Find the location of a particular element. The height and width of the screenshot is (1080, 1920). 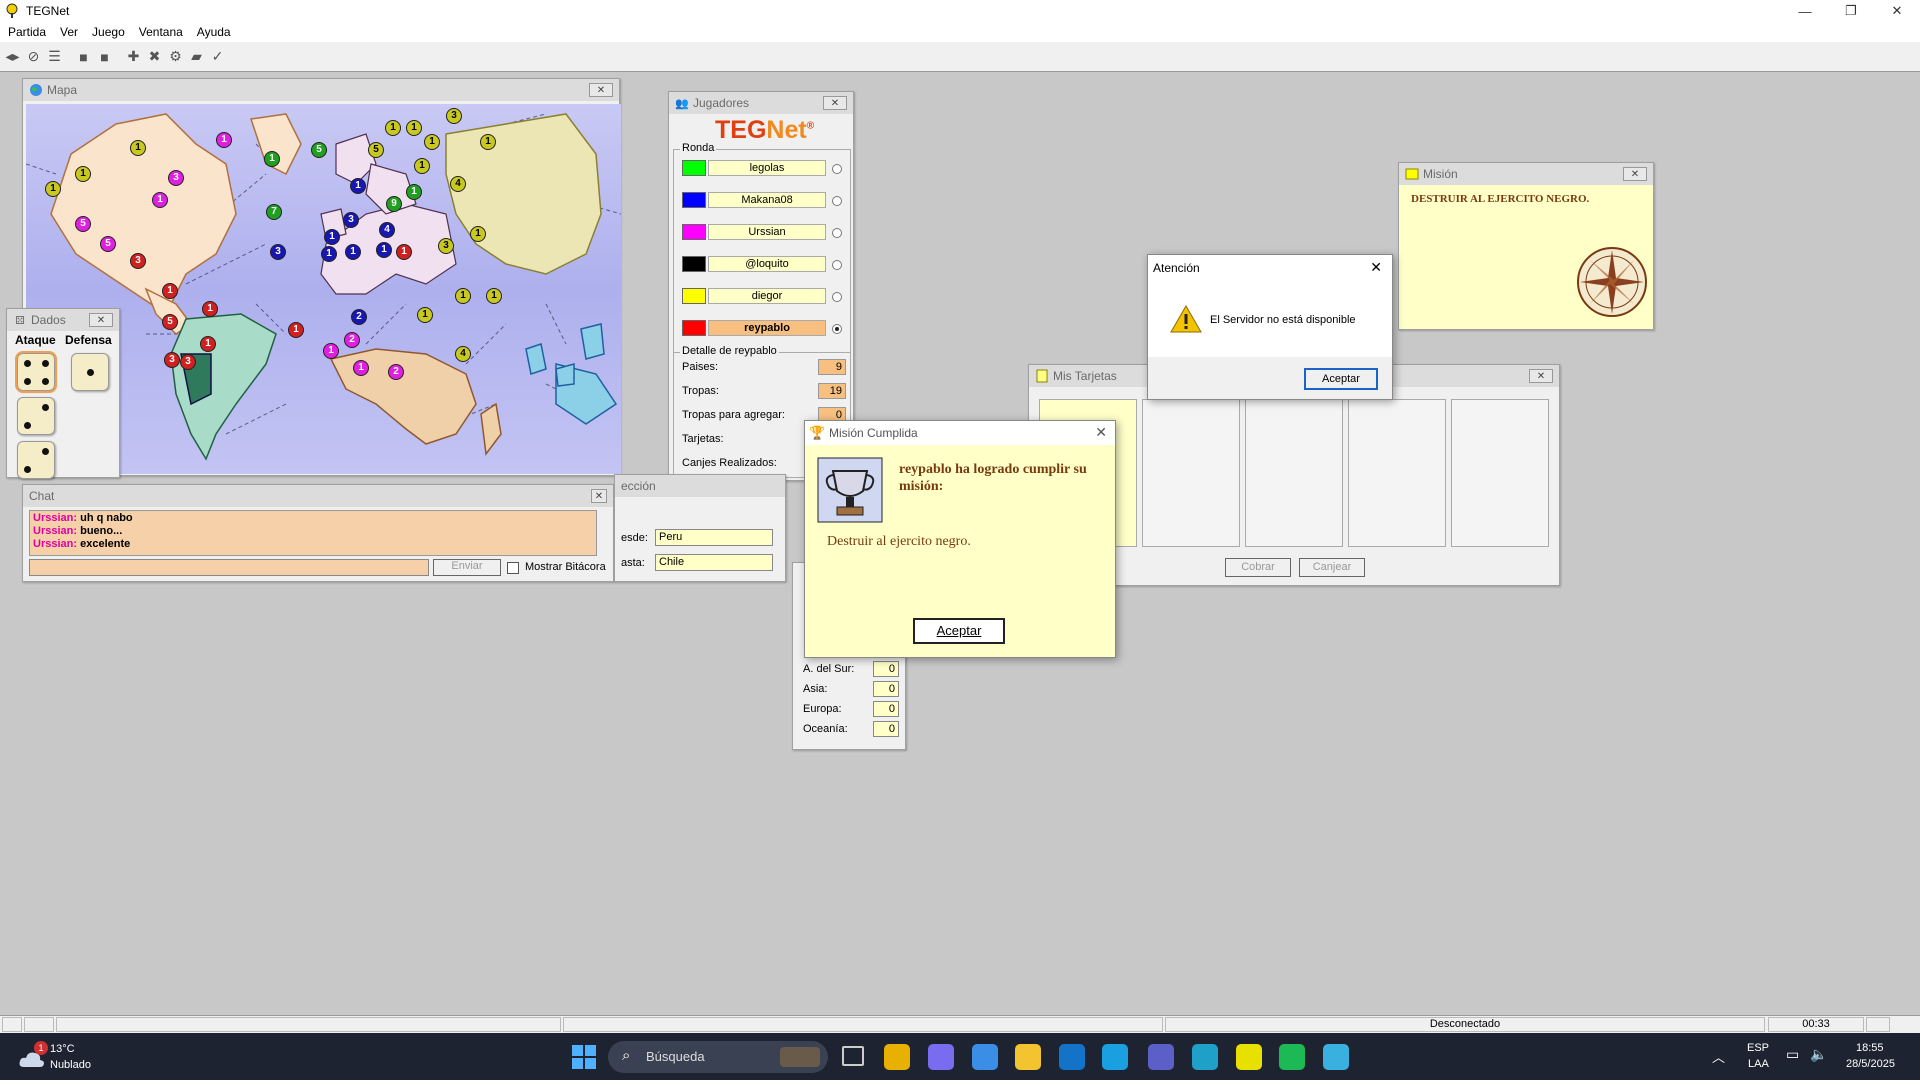

chat-close-button: ✕ is located at coordinates (599, 496).